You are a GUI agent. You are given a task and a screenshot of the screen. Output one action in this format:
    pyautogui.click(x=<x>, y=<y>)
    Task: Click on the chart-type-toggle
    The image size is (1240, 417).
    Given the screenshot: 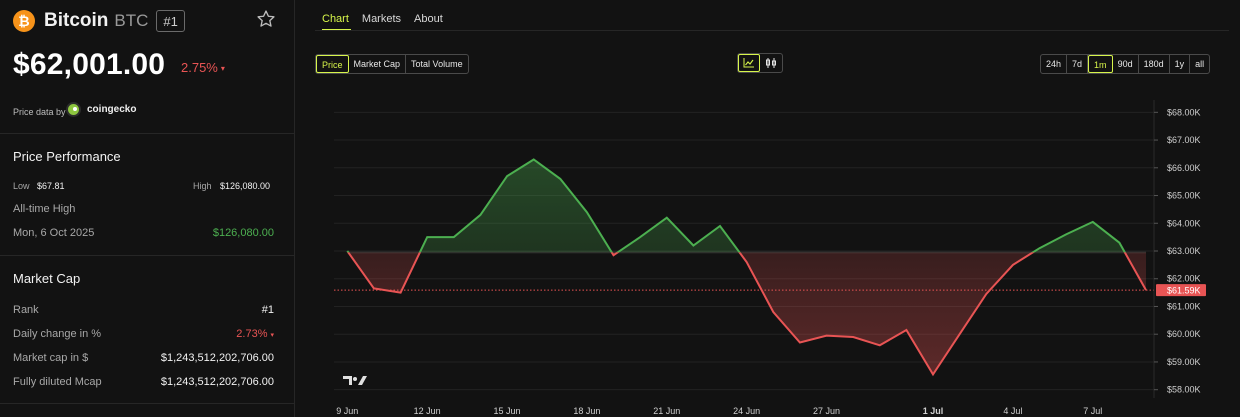 What is the action you would take?
    pyautogui.click(x=760, y=63)
    